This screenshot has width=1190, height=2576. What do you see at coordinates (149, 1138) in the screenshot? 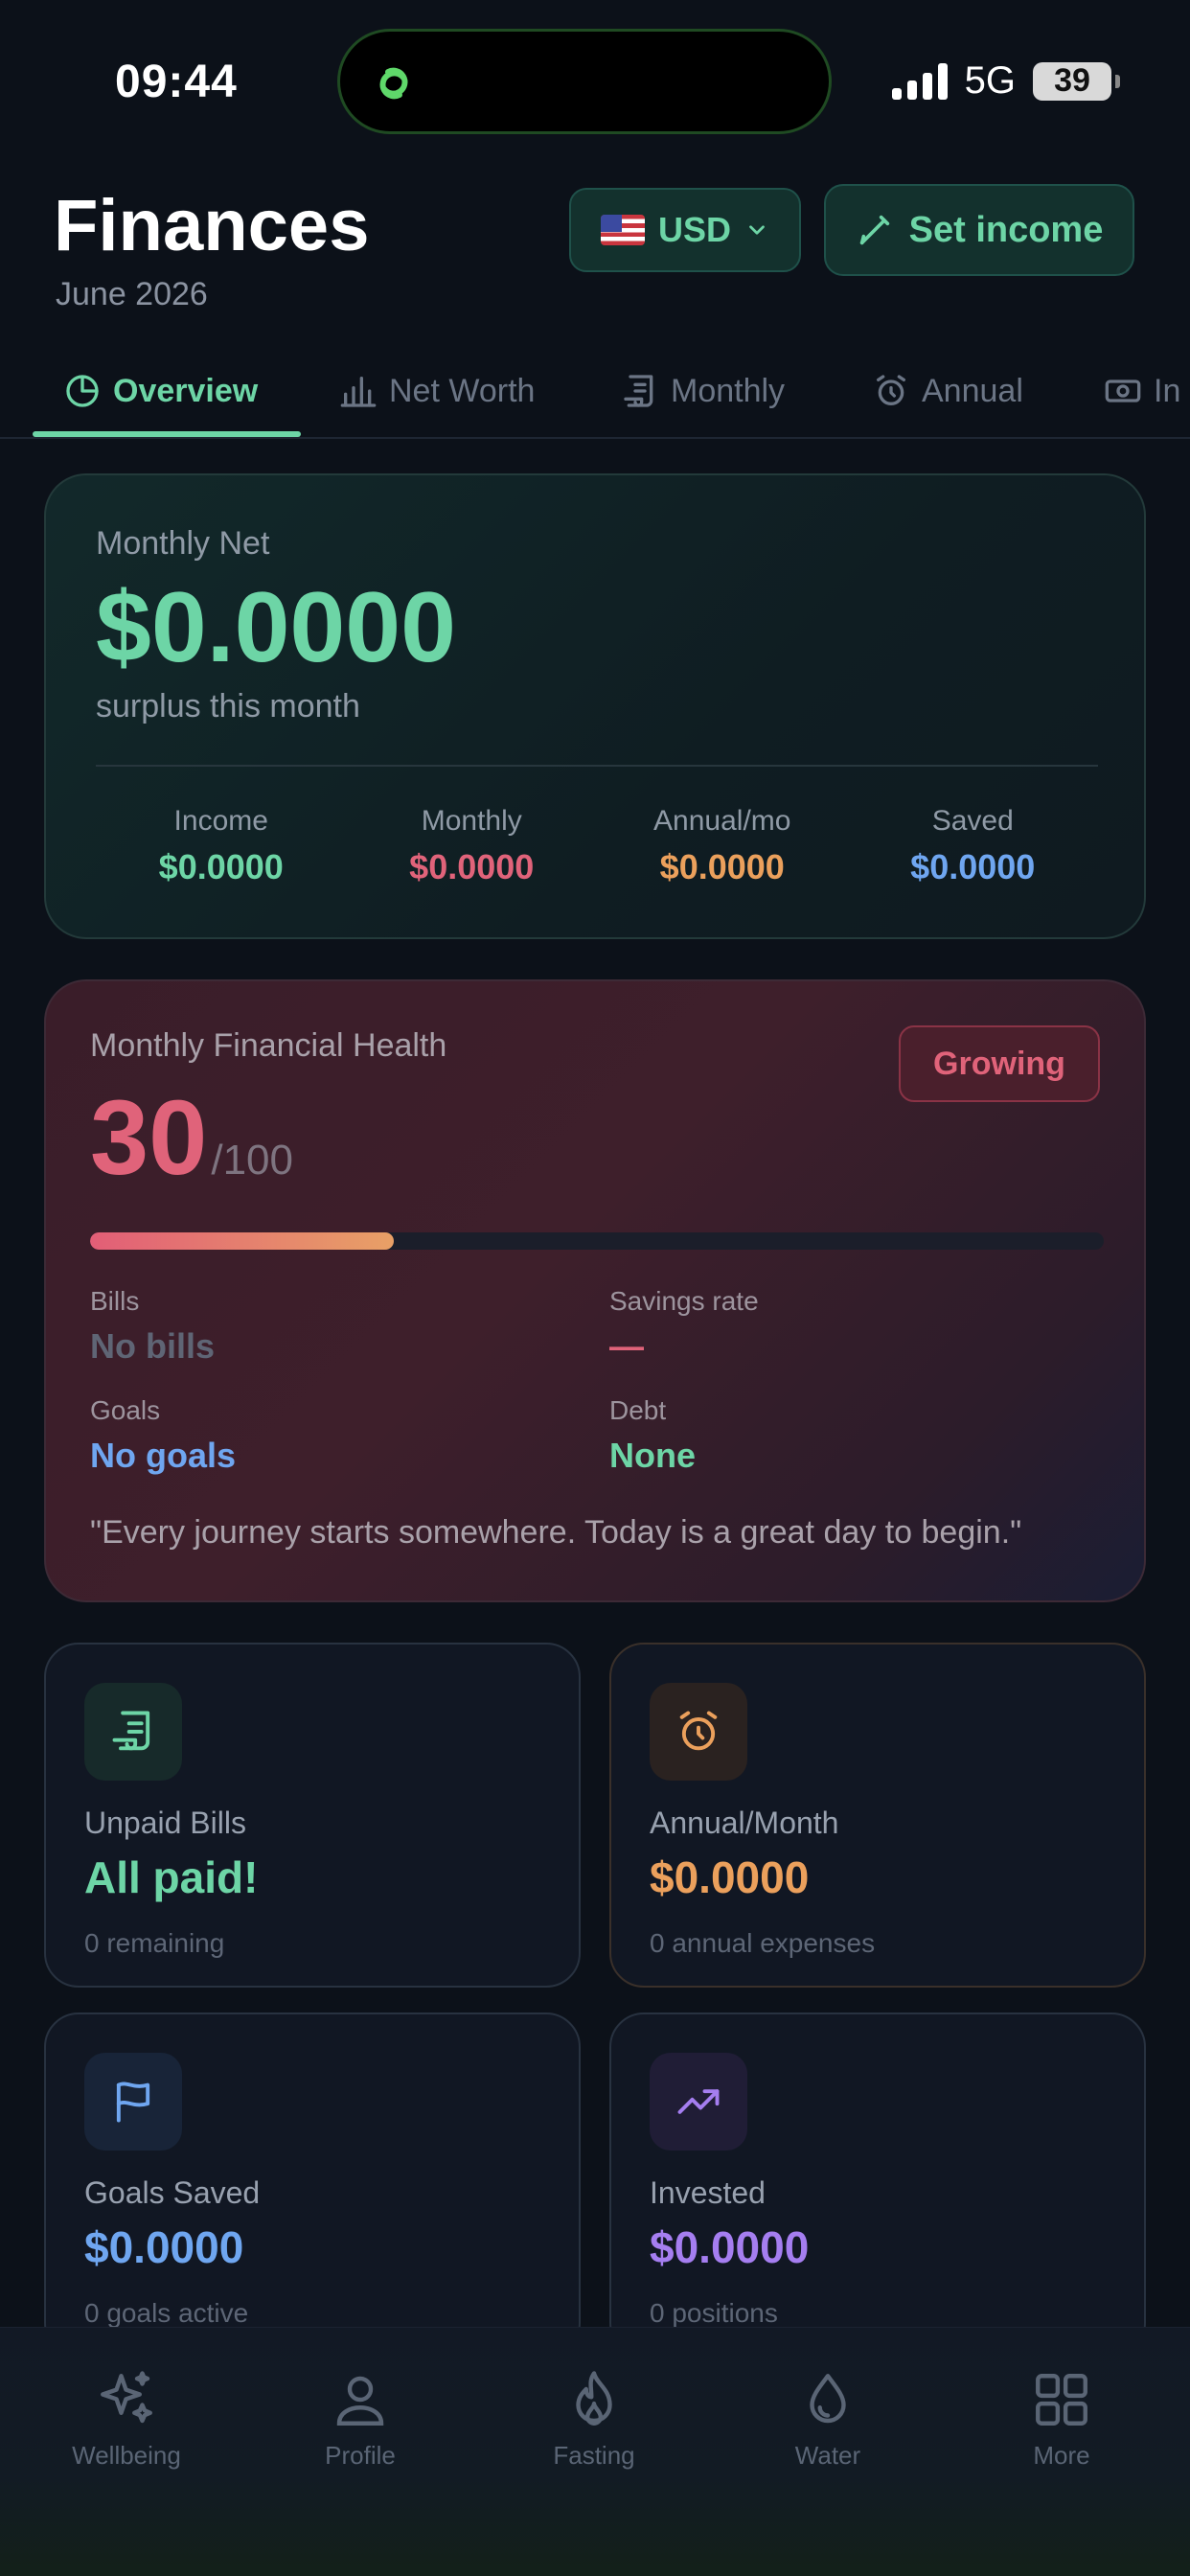
I see `health-score-value: 30` at bounding box center [149, 1138].